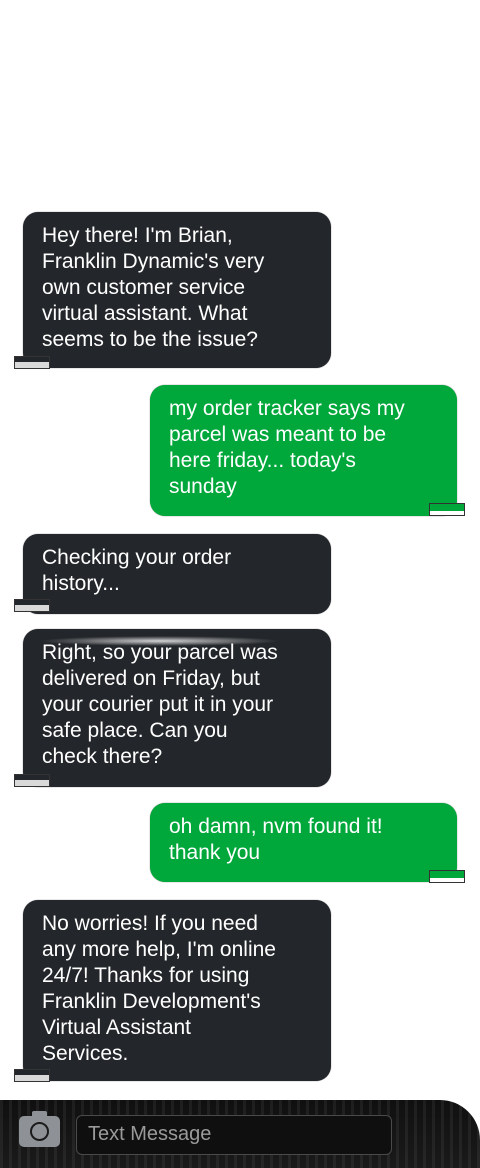 This screenshot has height=1168, width=480. I want to click on camera-button, so click(39, 1129).